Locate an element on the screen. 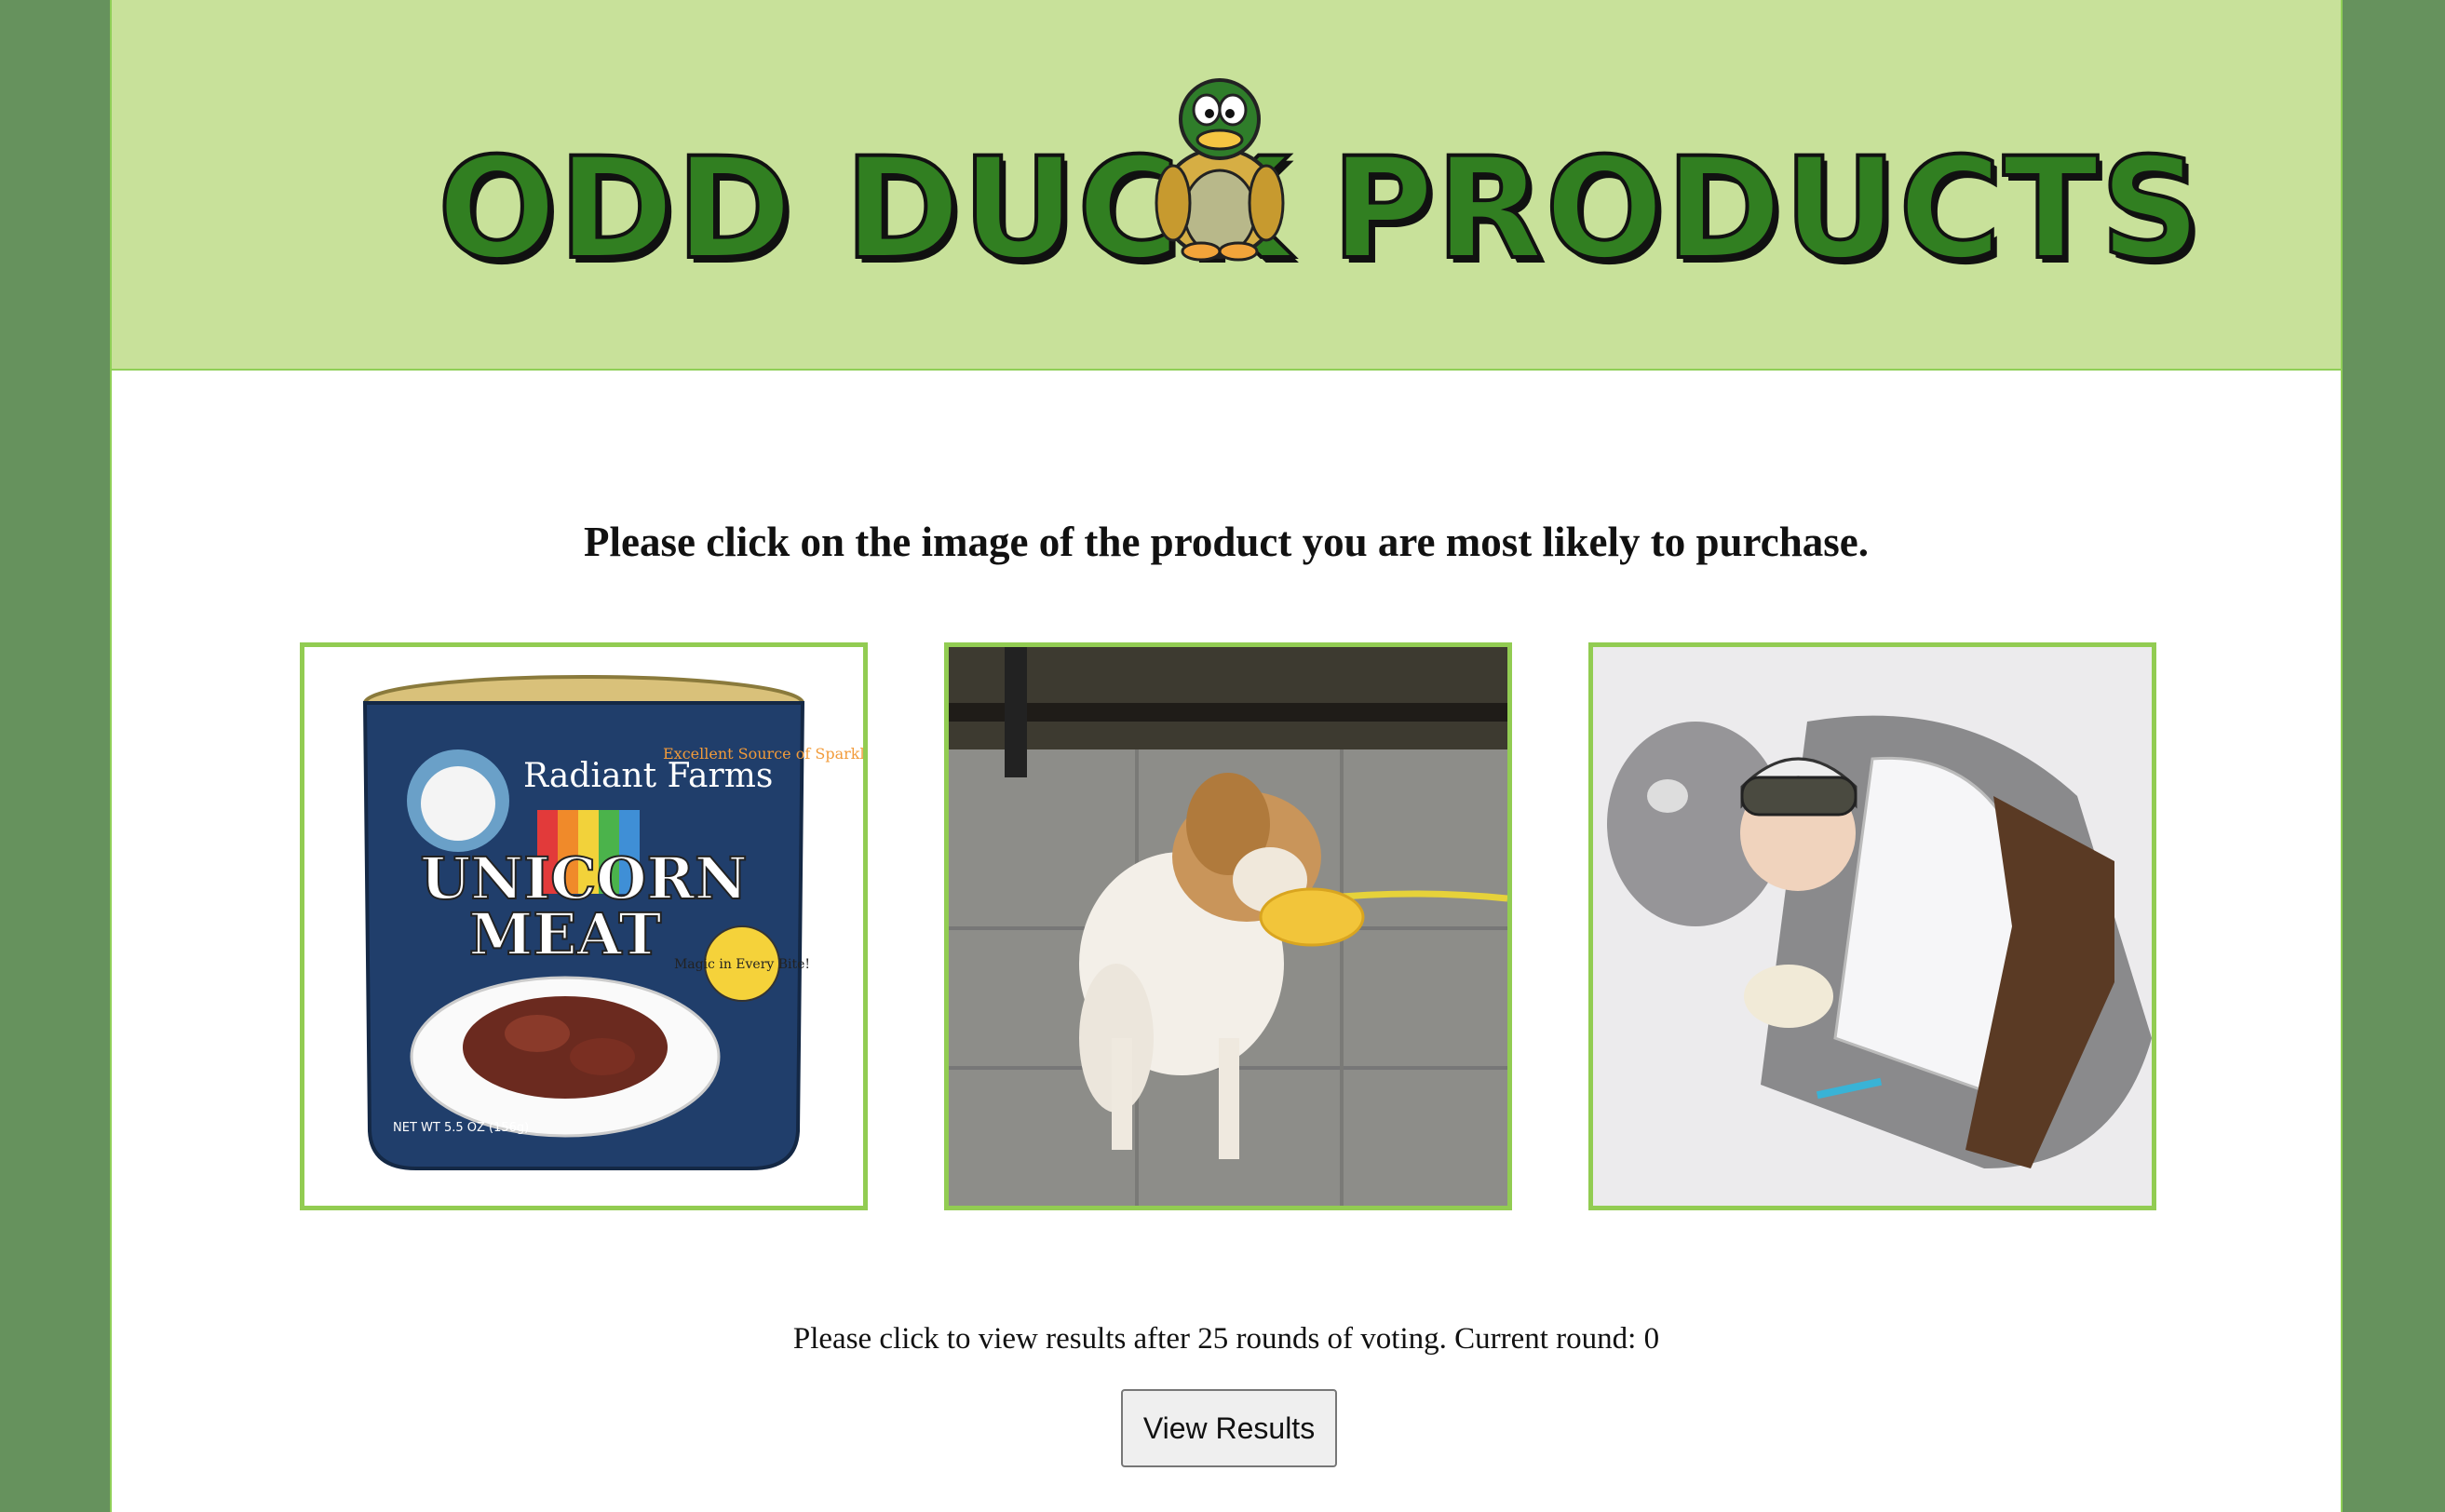 The image size is (2445, 1512). can-title-2: MEAT is located at coordinates (565, 934).